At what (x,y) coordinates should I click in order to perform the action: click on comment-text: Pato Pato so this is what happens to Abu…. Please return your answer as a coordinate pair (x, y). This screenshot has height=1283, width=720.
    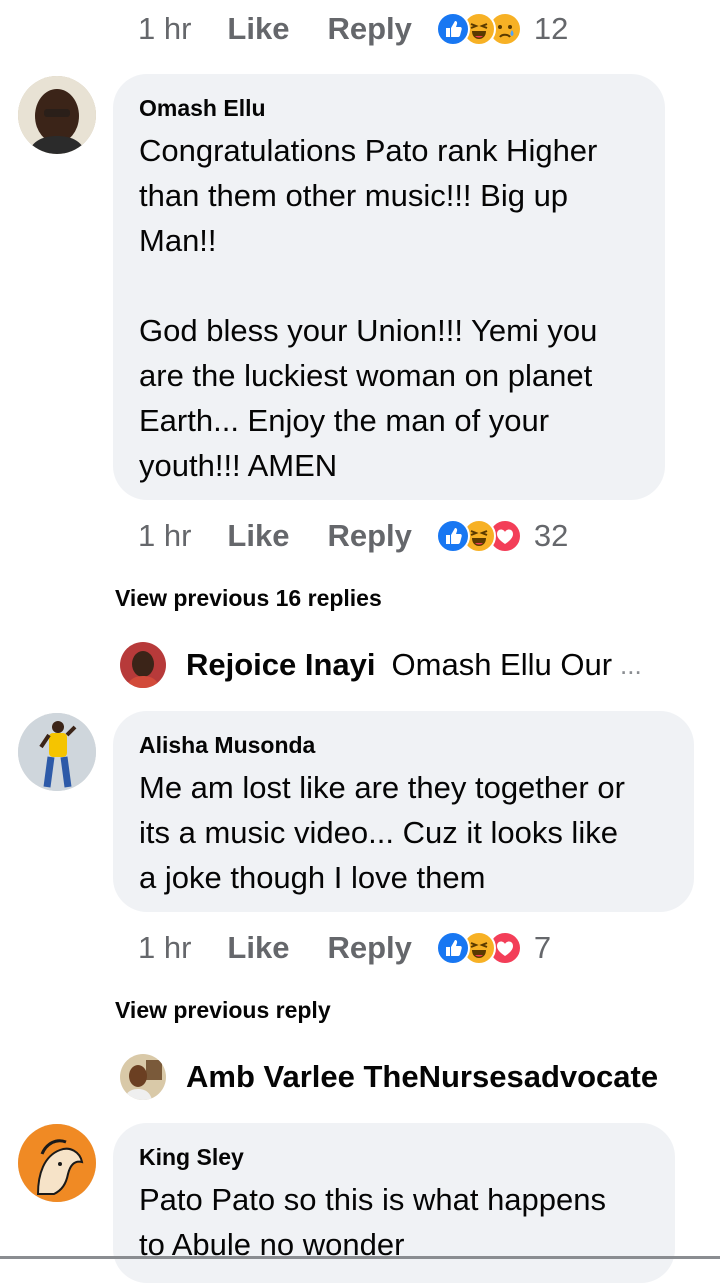
    Looking at the image, I should click on (373, 1222).